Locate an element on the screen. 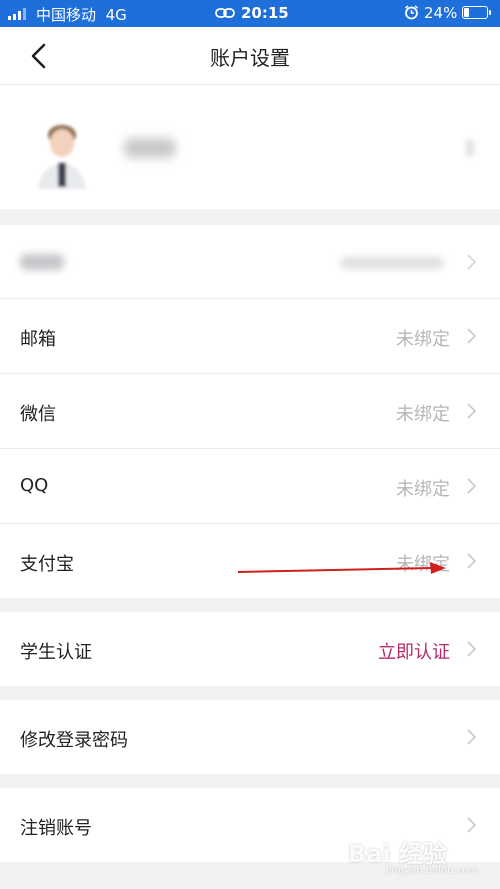 This screenshot has width=500, height=889. verify-now-link: 立即认证 is located at coordinates (414, 651).